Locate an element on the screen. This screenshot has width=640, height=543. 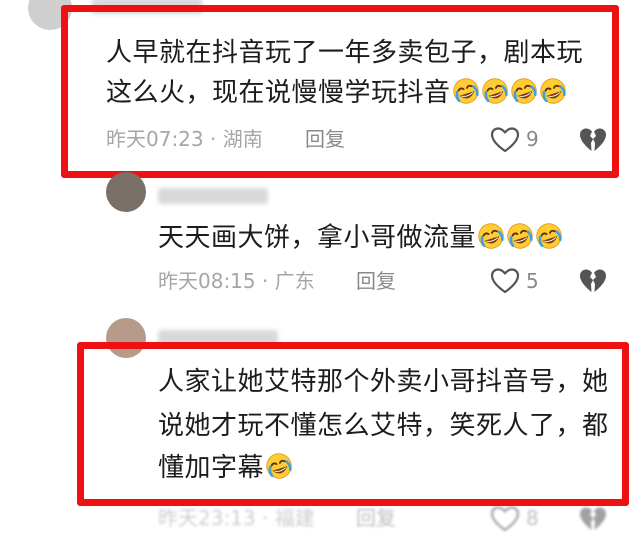
comment-time: 昨天23:13 is located at coordinates (207, 518).